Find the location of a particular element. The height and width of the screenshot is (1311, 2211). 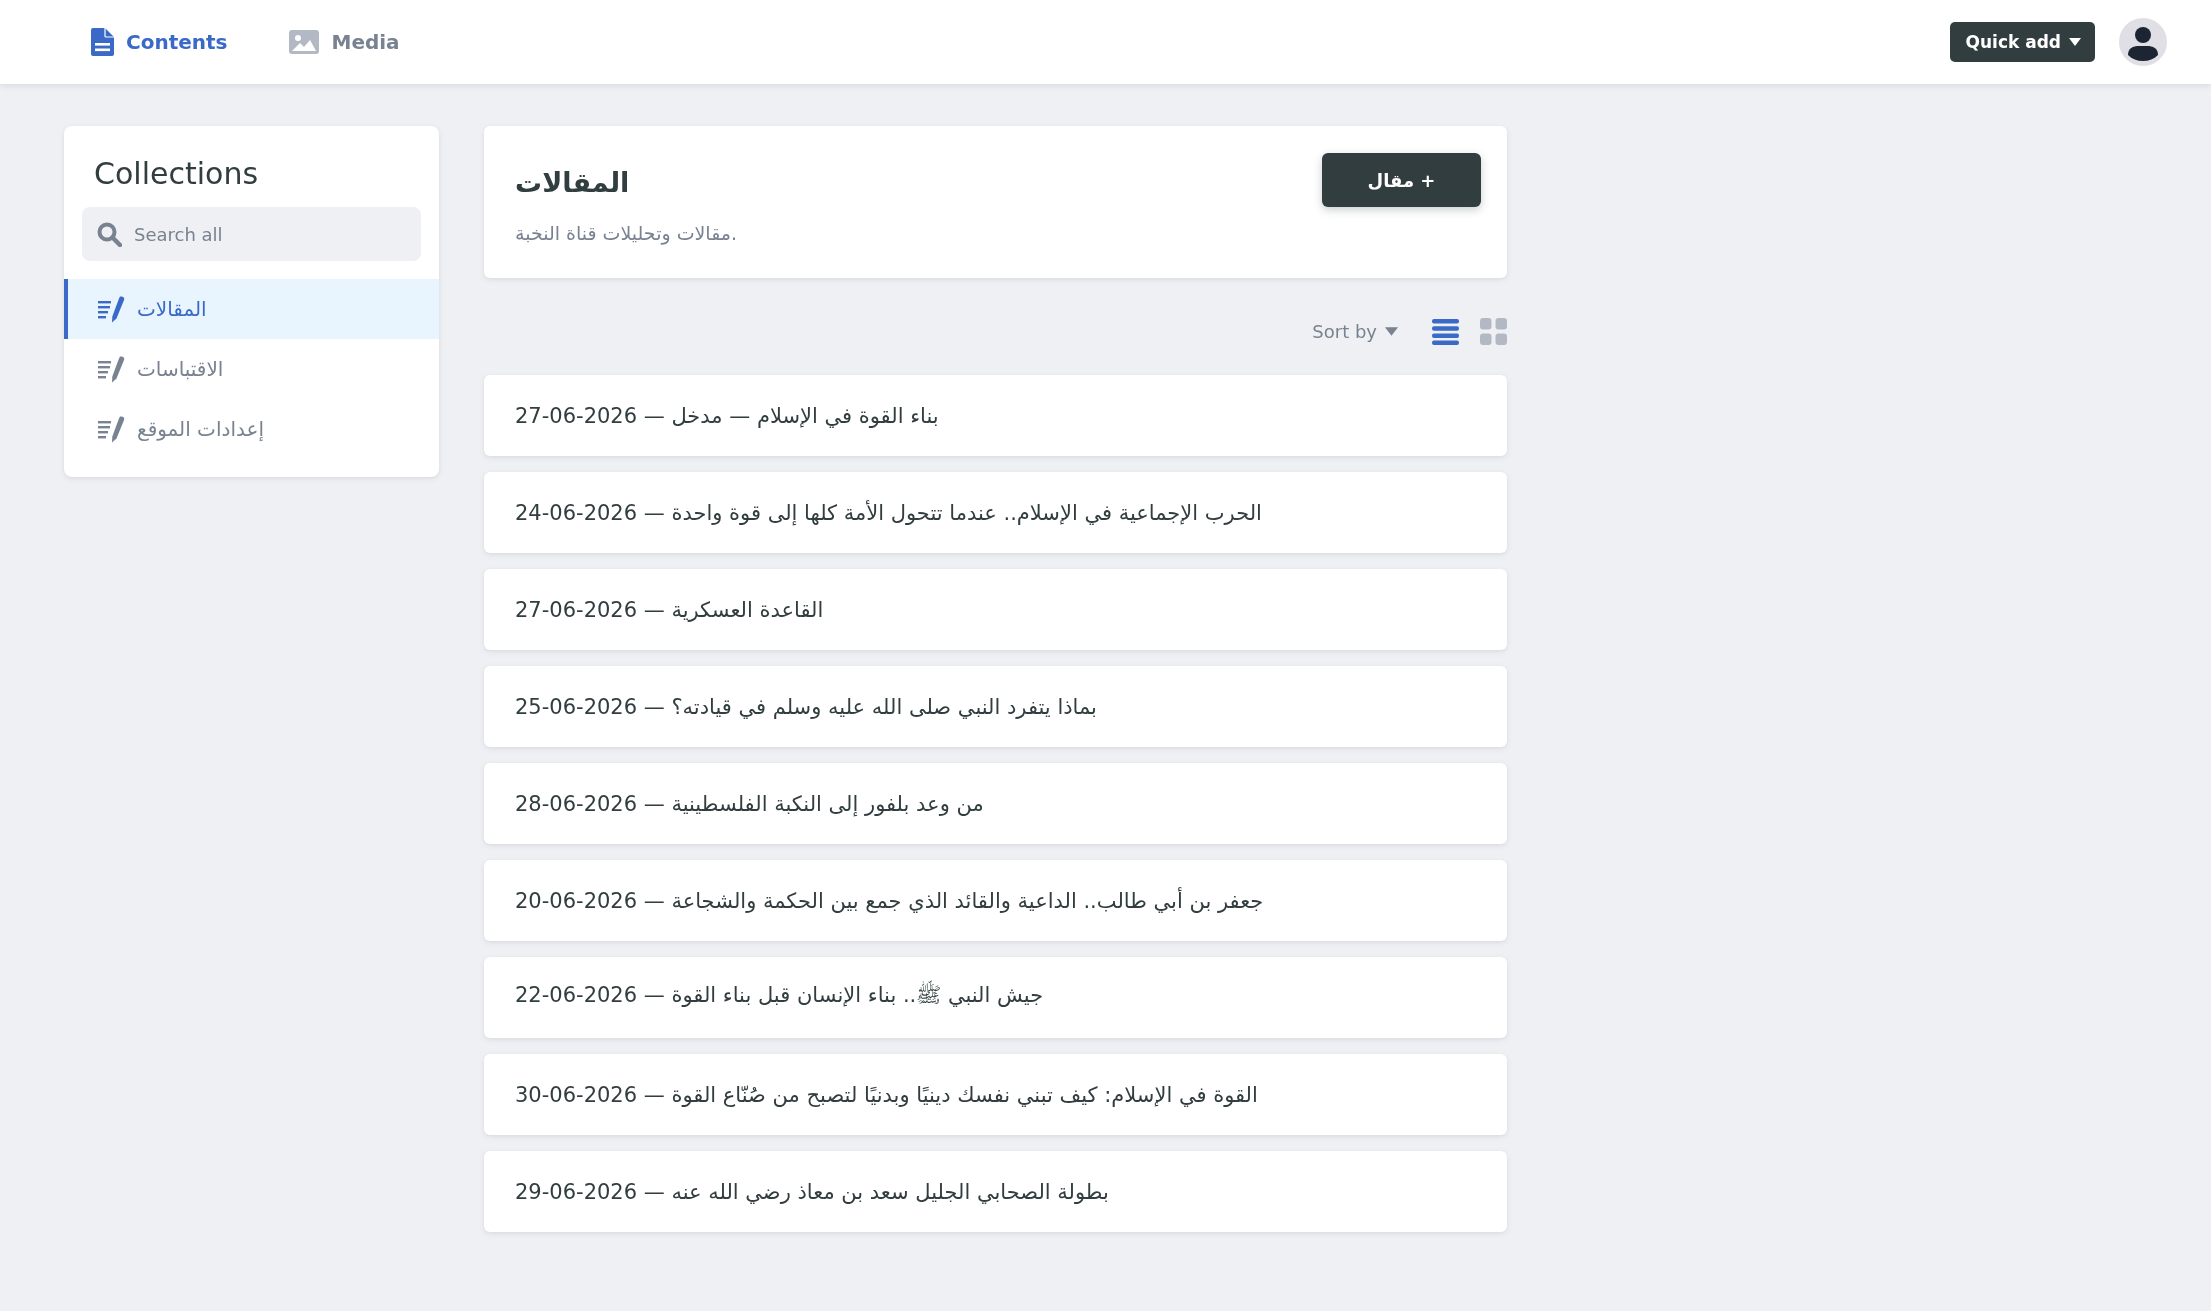

search-icon is located at coordinates (109, 234).